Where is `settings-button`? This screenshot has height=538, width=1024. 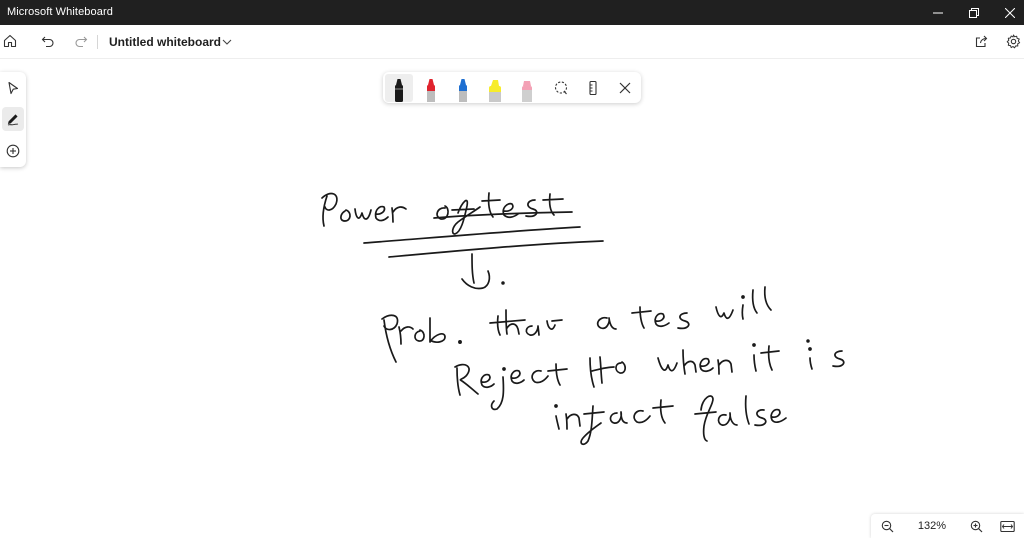 settings-button is located at coordinates (1013, 41).